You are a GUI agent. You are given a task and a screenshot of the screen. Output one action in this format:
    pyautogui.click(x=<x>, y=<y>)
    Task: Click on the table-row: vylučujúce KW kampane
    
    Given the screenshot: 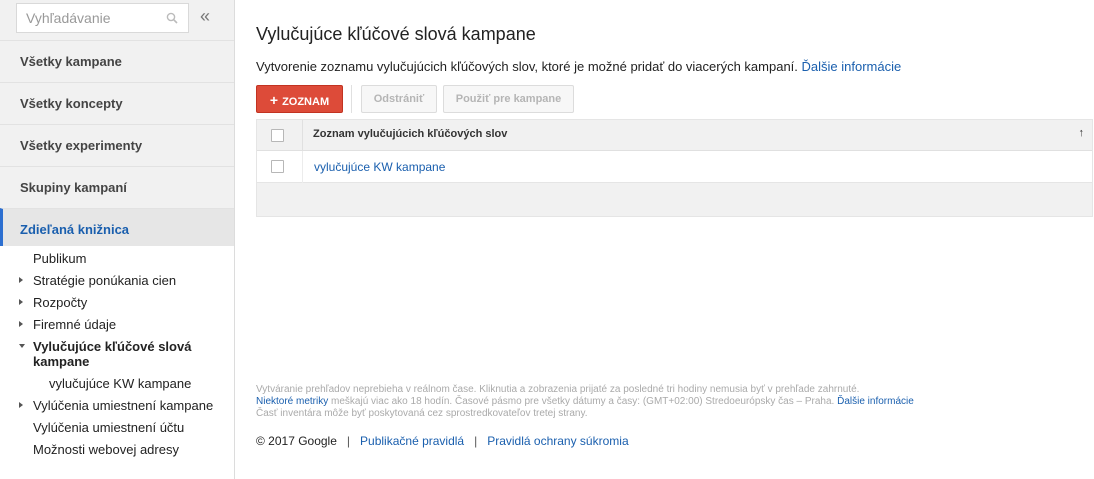 What is the action you would take?
    pyautogui.click(x=674, y=167)
    